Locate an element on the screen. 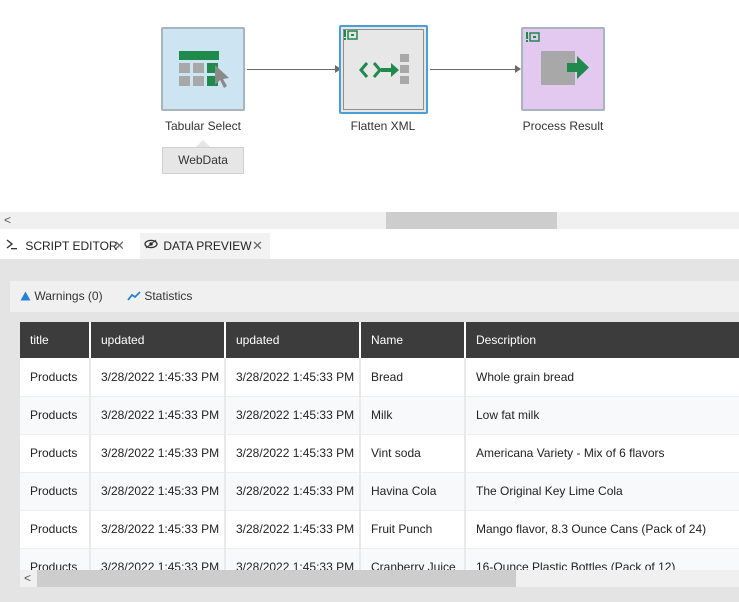 Image resolution: width=739 pixels, height=602 pixels. table-cell: The Original Key Lime Cola is located at coordinates (602, 491).